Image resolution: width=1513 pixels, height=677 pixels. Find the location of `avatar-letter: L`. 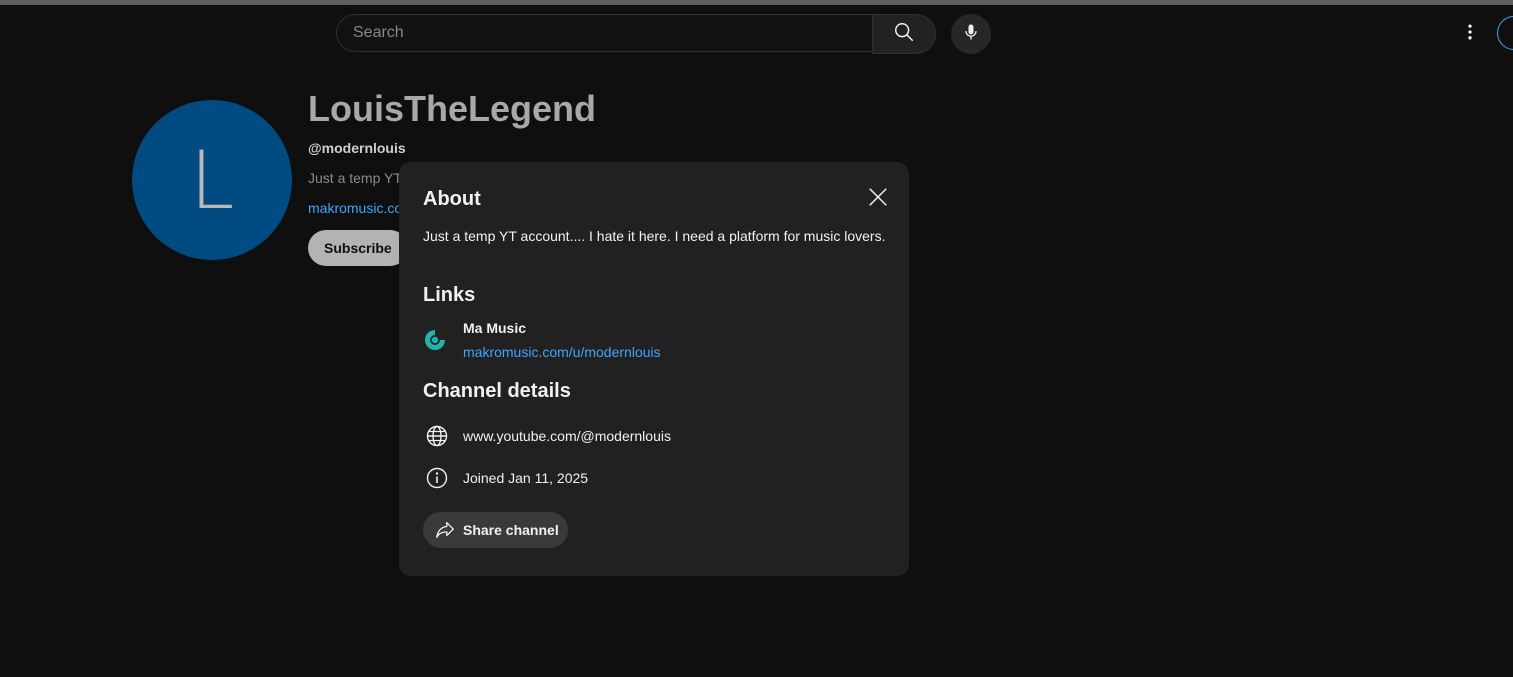

avatar-letter: L is located at coordinates (212, 180).